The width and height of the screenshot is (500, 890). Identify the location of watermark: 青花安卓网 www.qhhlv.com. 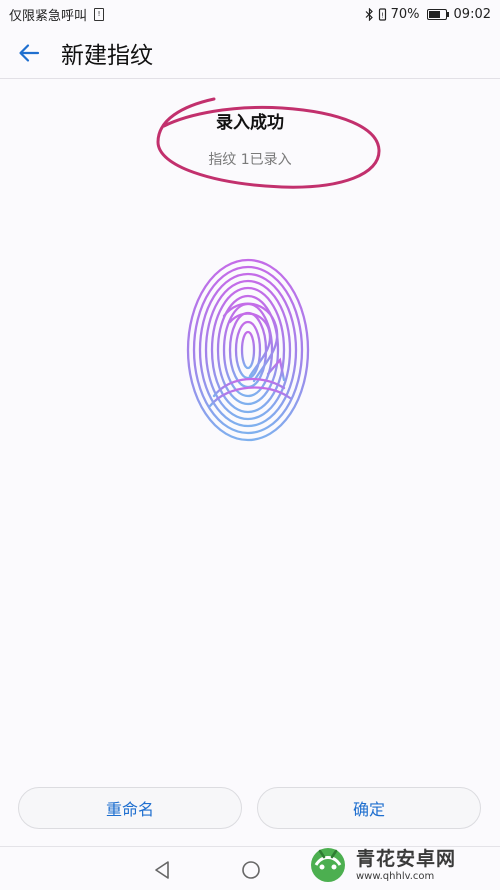
(402, 863).